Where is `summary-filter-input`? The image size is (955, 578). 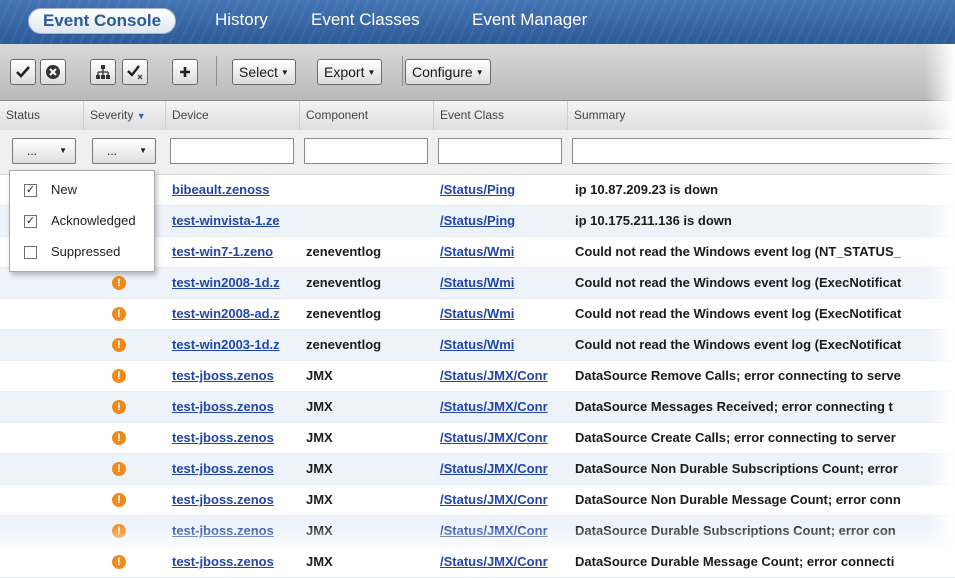 summary-filter-input is located at coordinates (763, 151).